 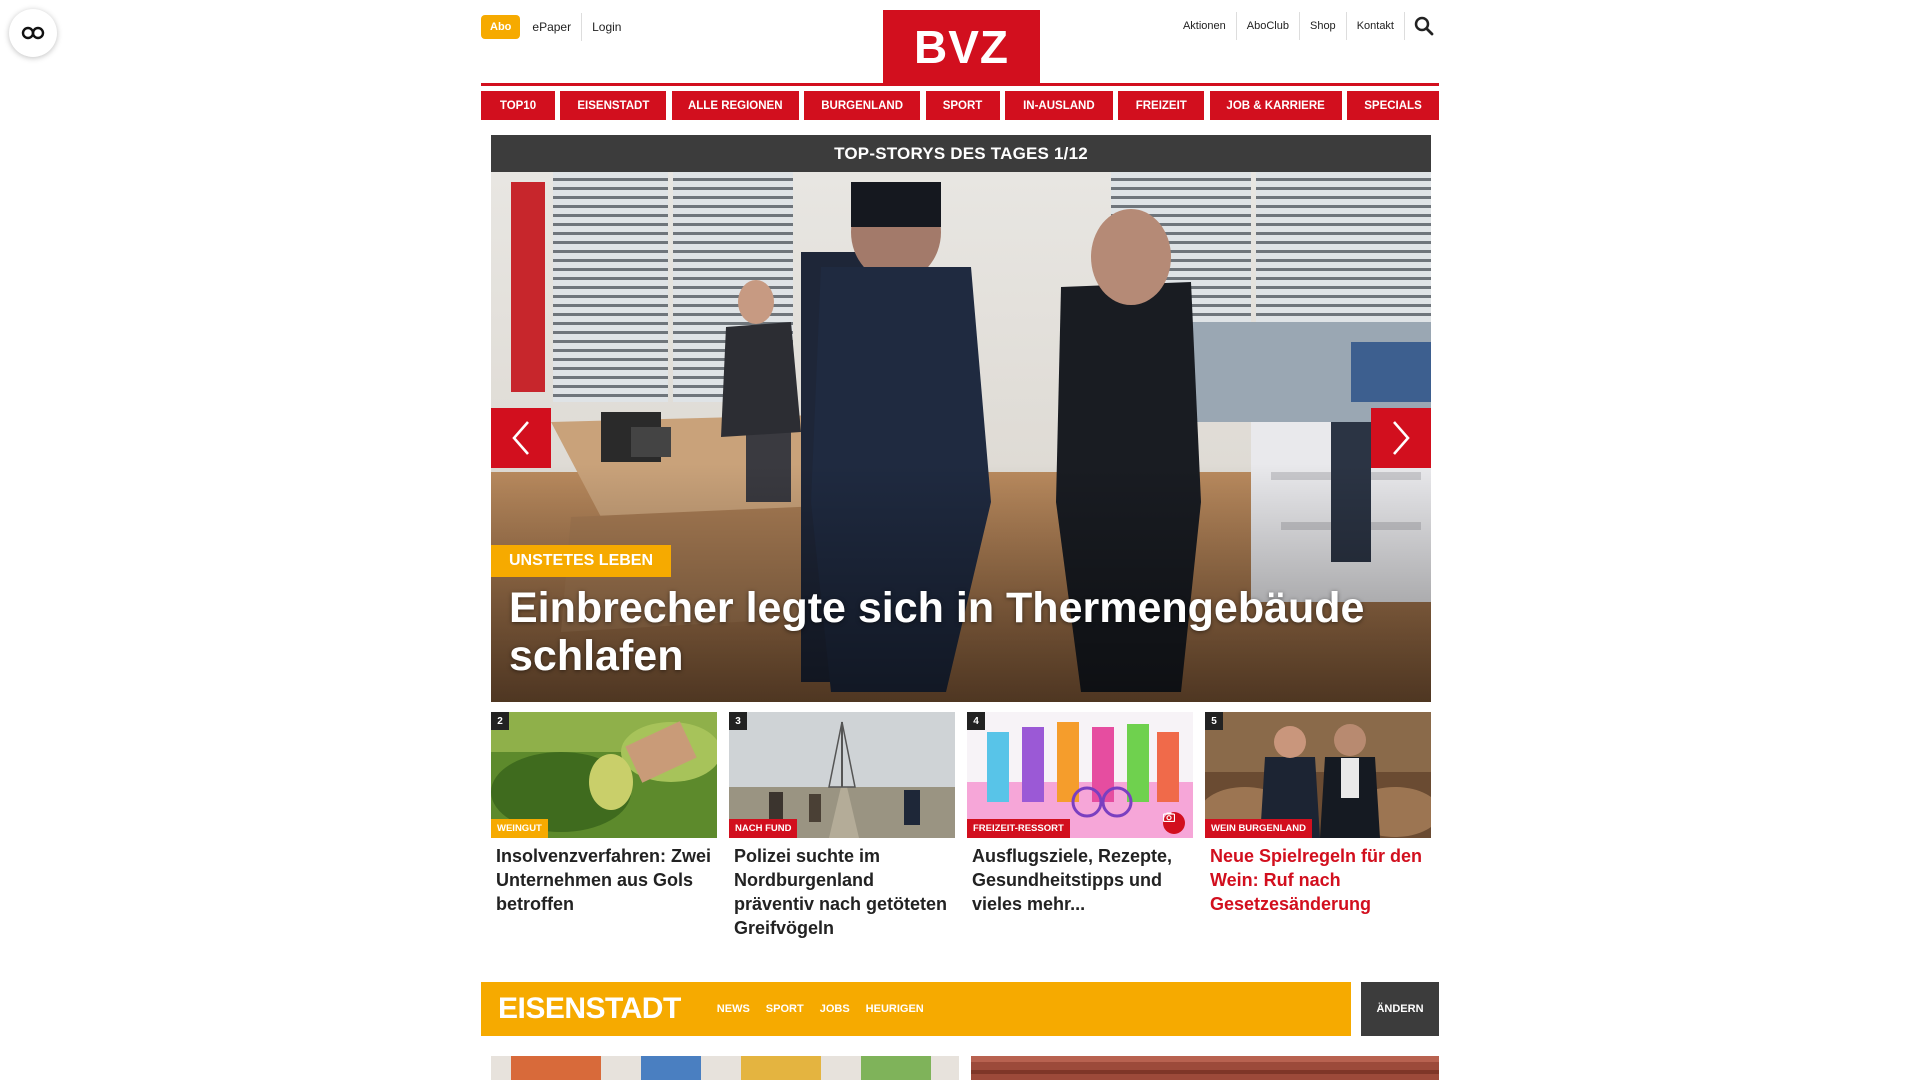 What do you see at coordinates (613, 105) in the screenshot?
I see `nav-item-eisenstadt: EISENSTADT` at bounding box center [613, 105].